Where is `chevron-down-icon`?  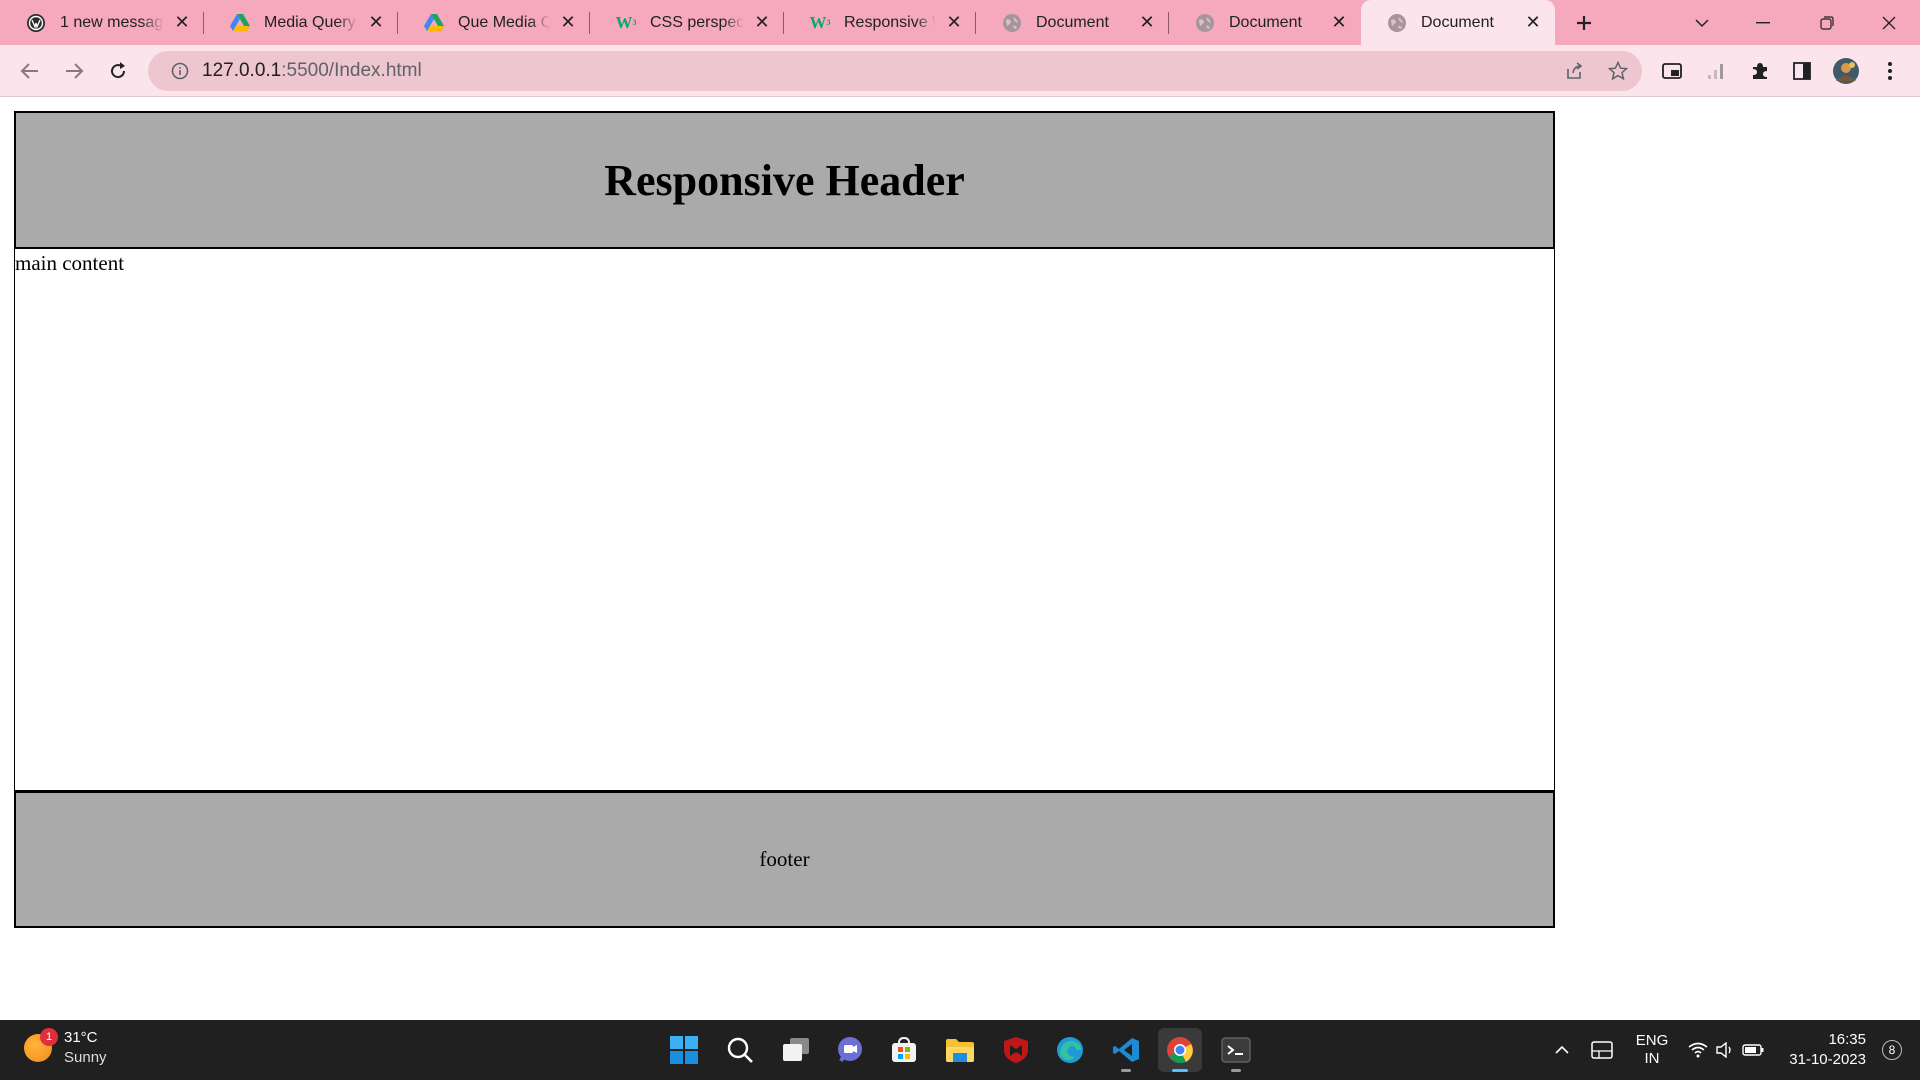
chevron-down-icon is located at coordinates (1702, 22).